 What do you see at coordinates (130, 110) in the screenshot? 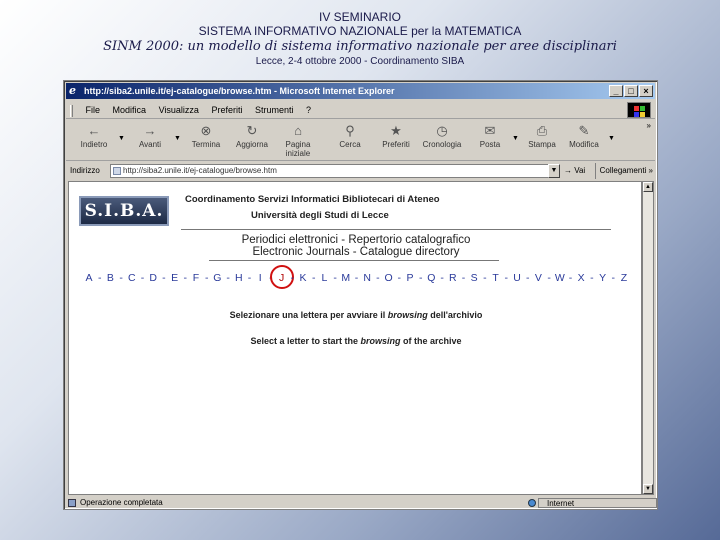
I see `menu-modifica: Modifica` at bounding box center [130, 110].